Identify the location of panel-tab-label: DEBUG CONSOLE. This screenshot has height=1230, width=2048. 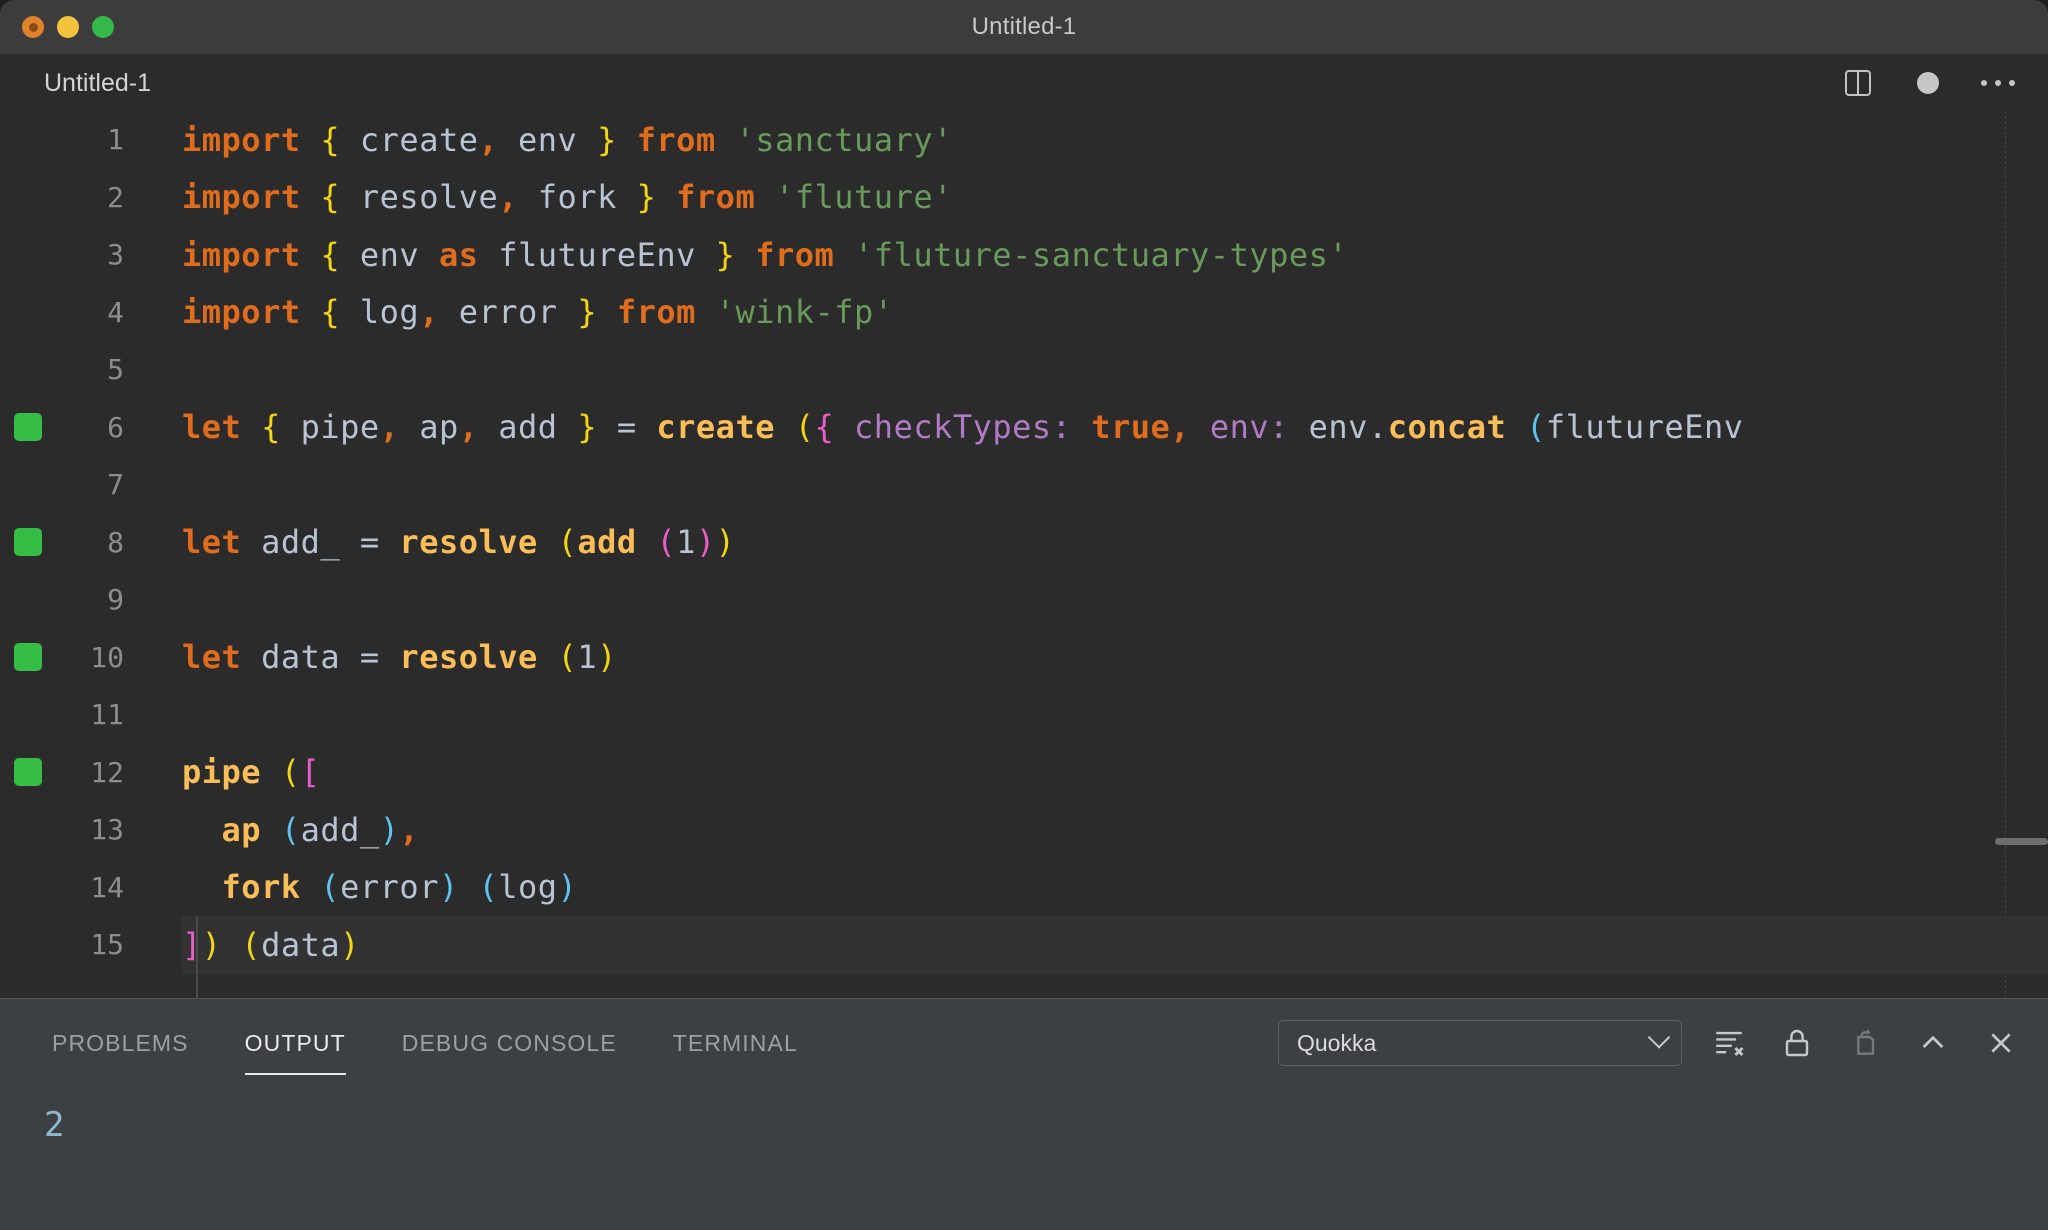
(509, 1042).